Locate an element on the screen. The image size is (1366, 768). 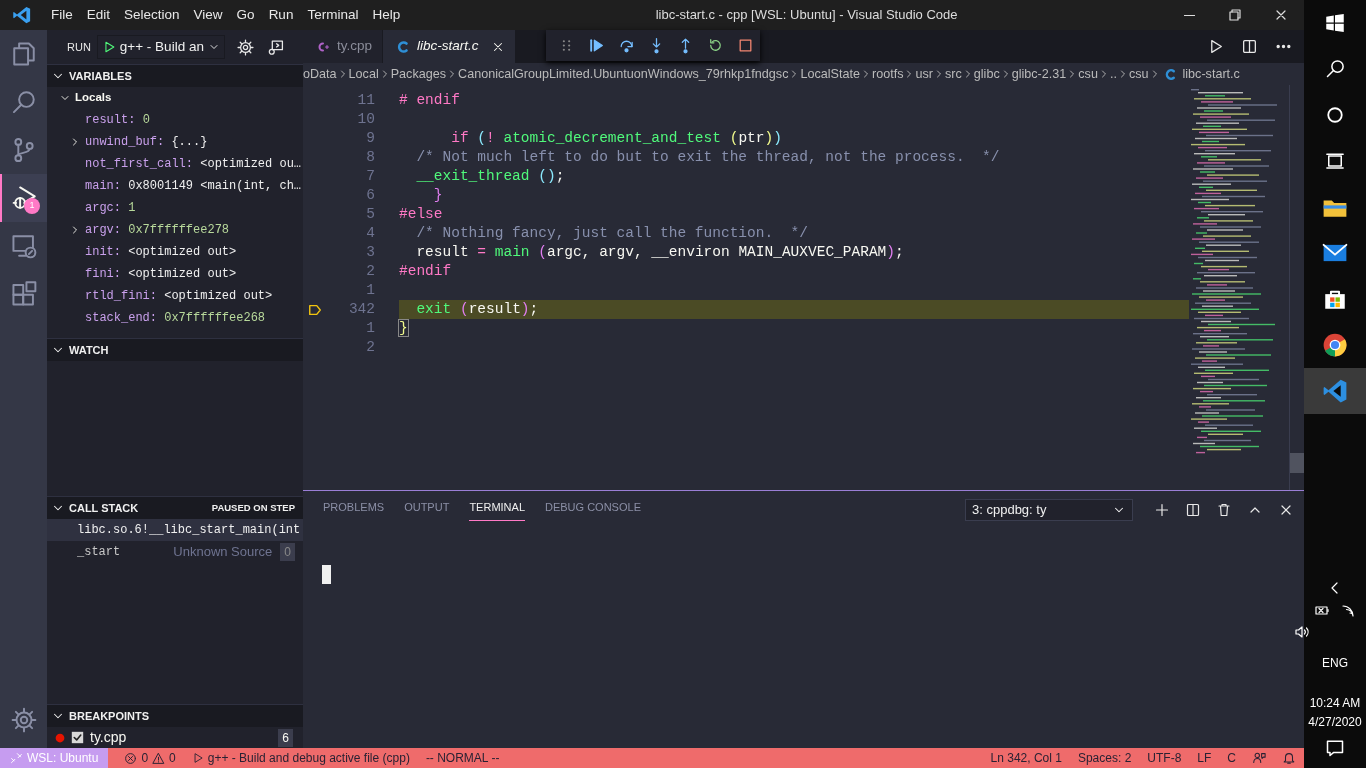
sidebar-title: RUN is located at coordinates (79, 47).